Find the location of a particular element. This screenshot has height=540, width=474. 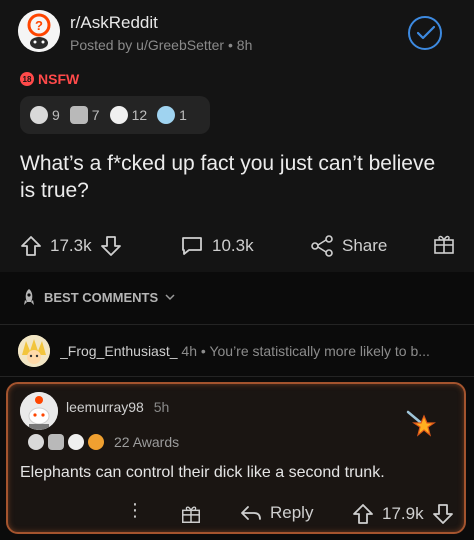

share-button: Share is located at coordinates (348, 246).